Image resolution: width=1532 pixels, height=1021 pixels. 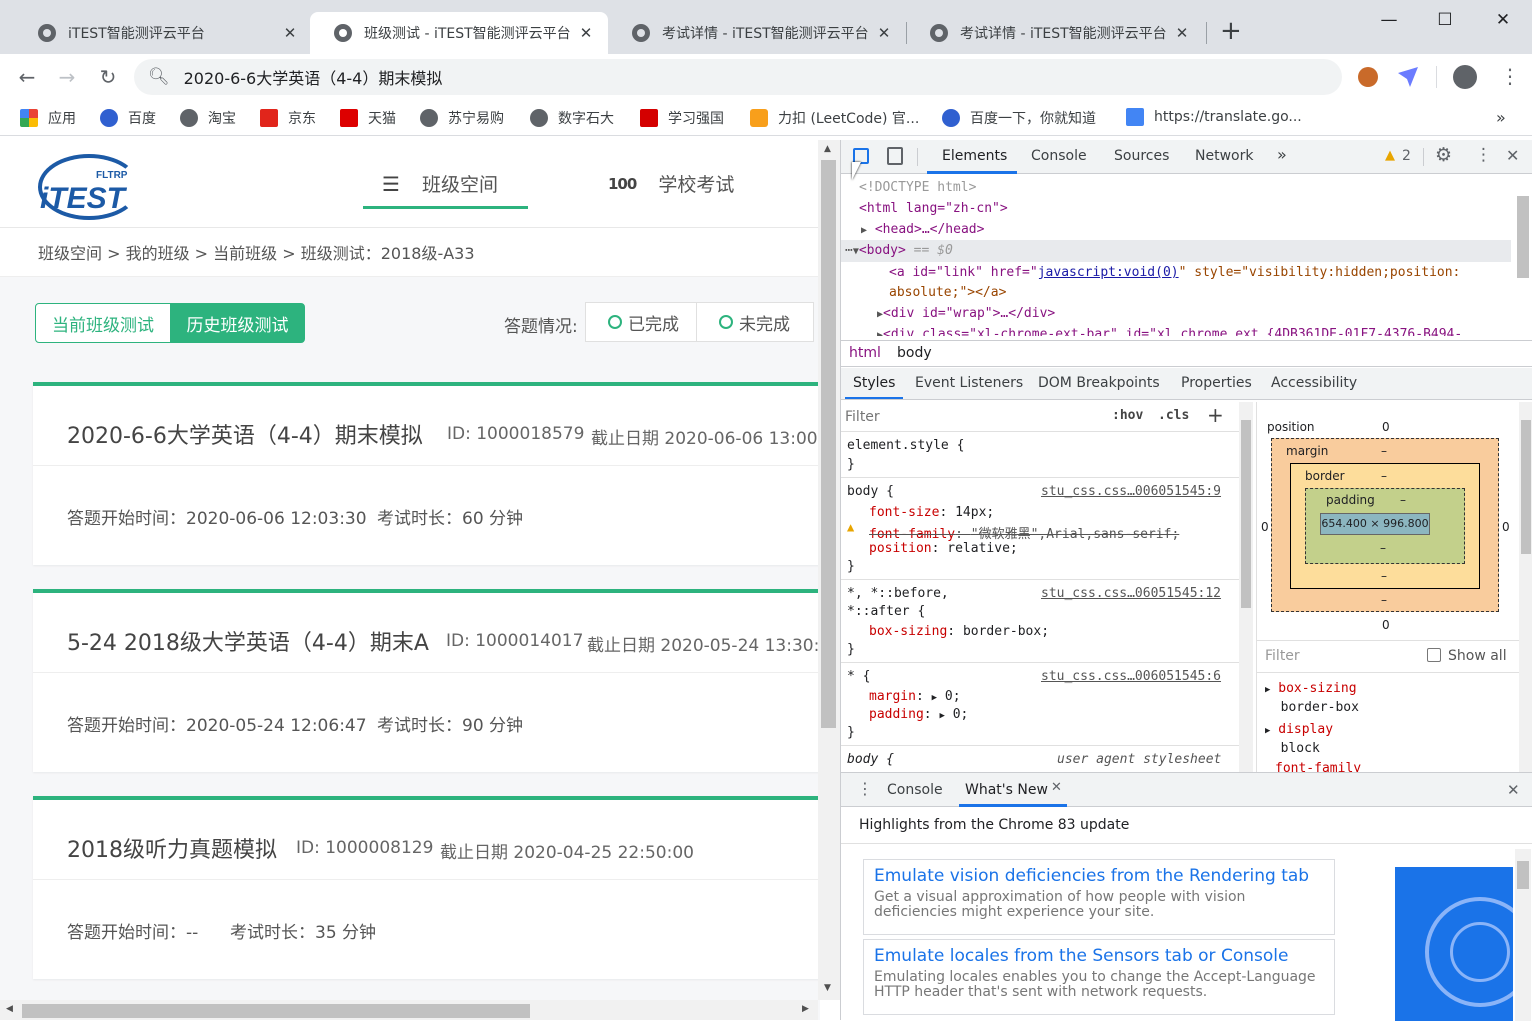 I want to click on bookmark-upc: 数字石大, so click(x=572, y=118).